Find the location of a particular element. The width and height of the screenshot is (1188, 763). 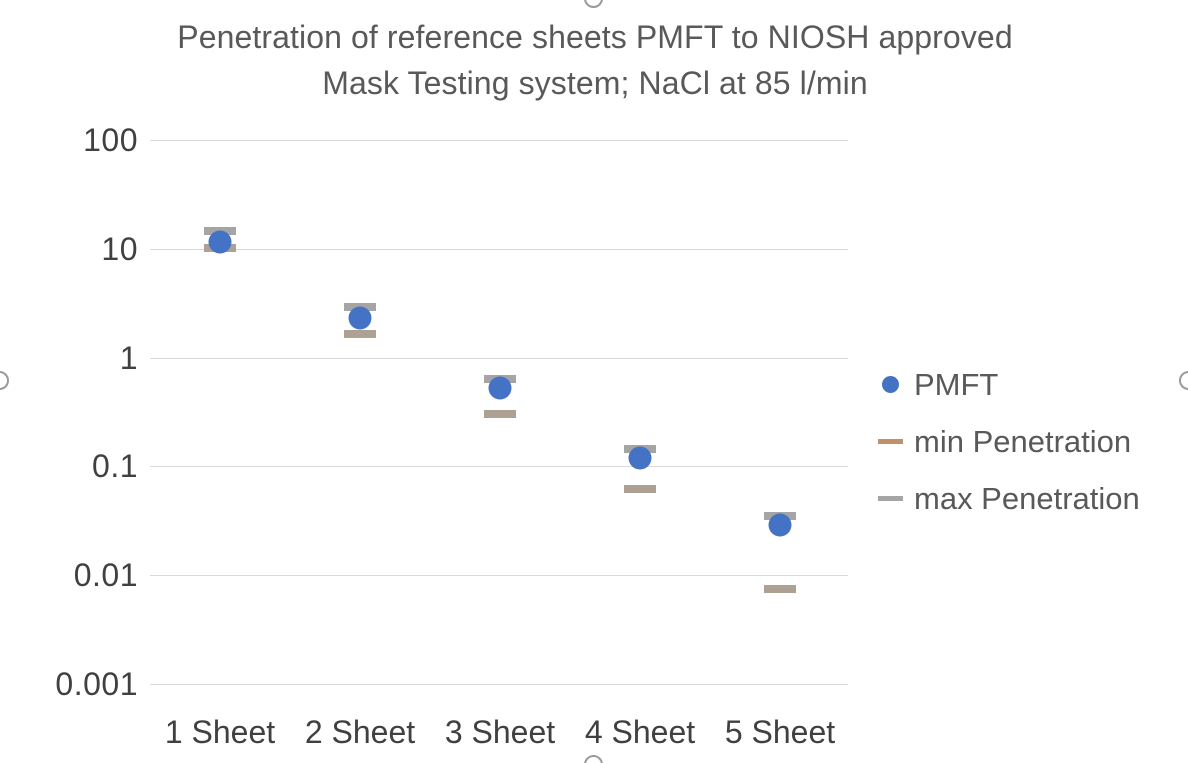

legend-item-min-penetration: min Penetration is located at coordinates (1027, 441).